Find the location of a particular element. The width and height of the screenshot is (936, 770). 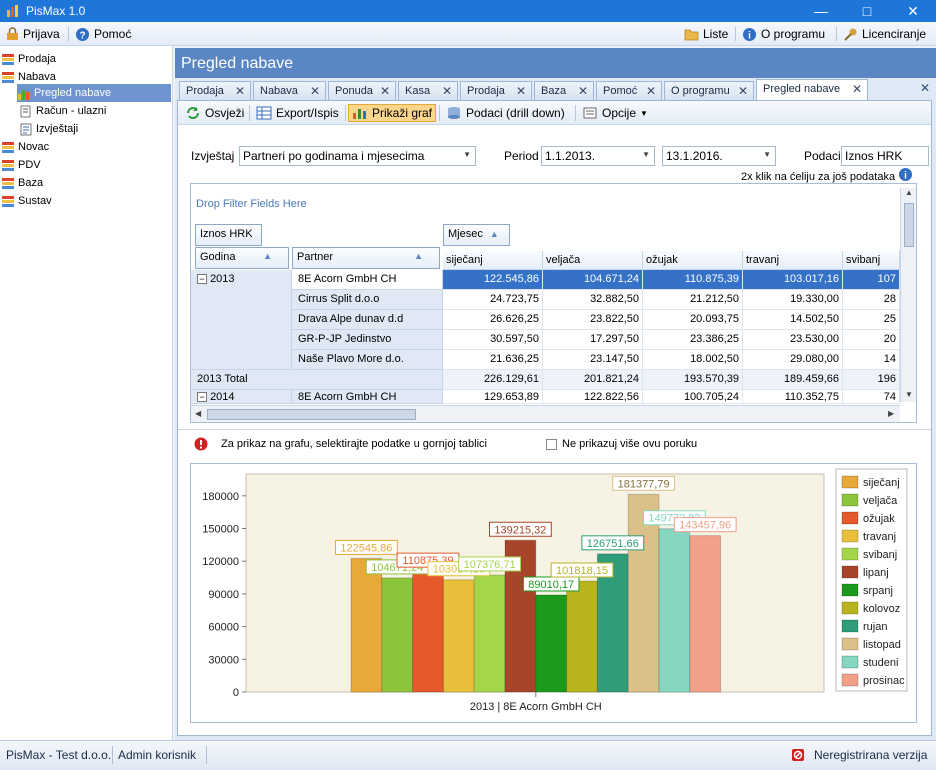

pivot-cell: 21.212,50 is located at coordinates (693, 300).